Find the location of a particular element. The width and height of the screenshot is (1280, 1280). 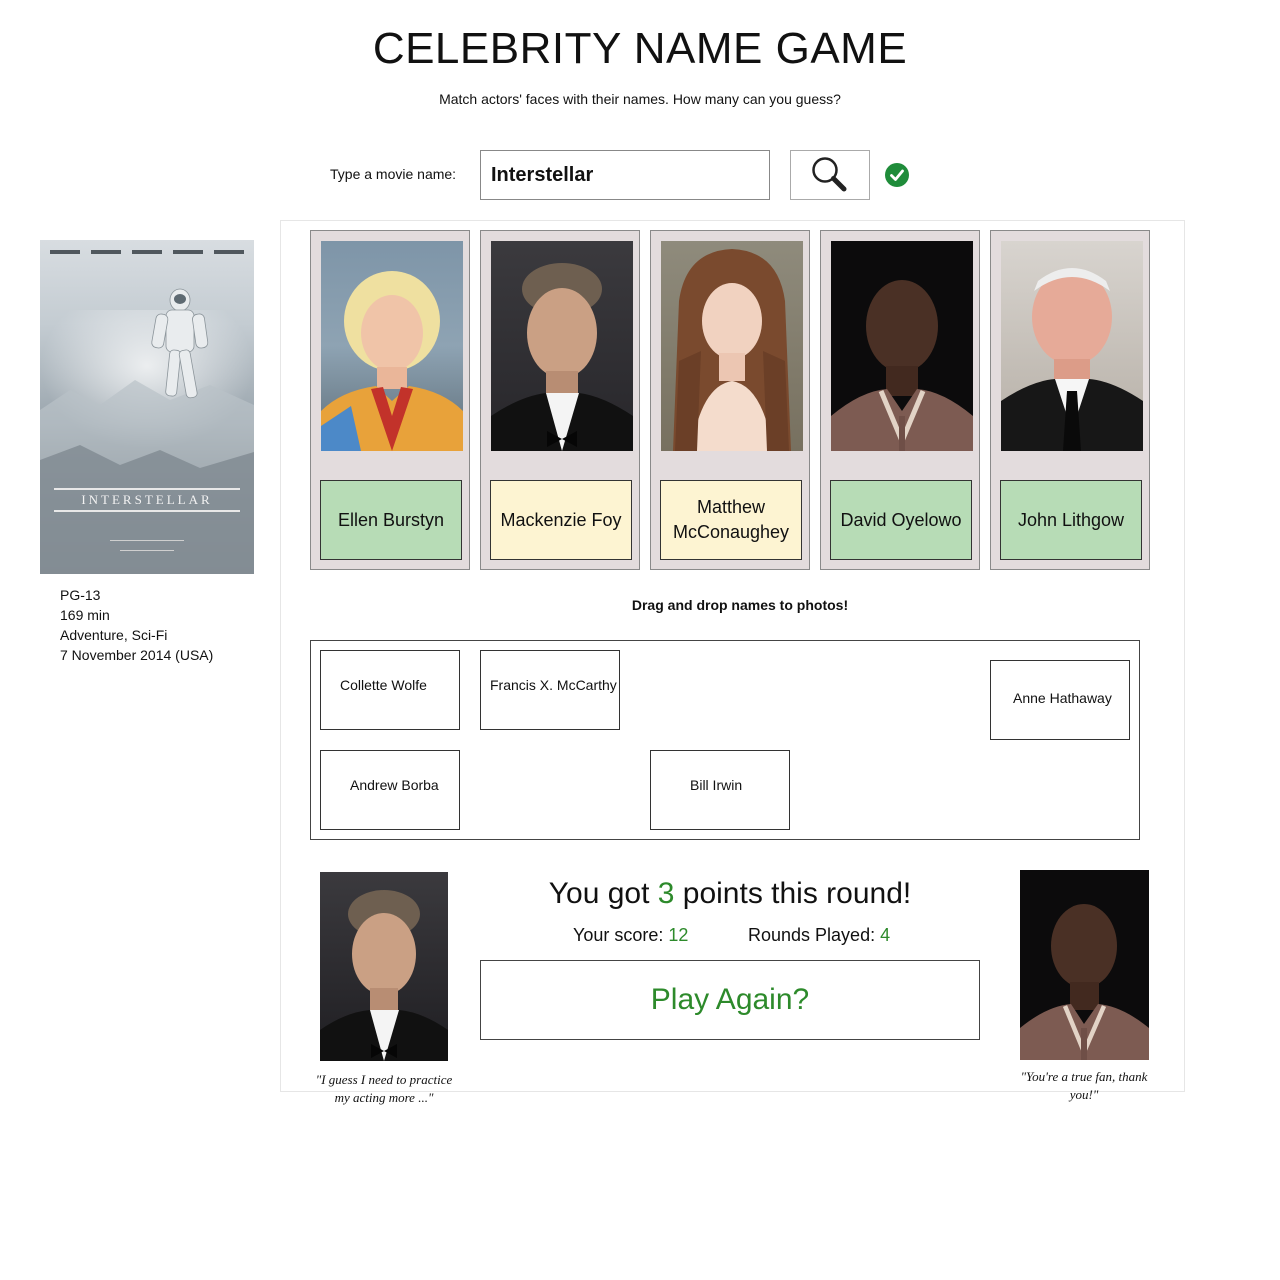

name-drop-slot: Mackenzie Foy is located at coordinates (561, 520).